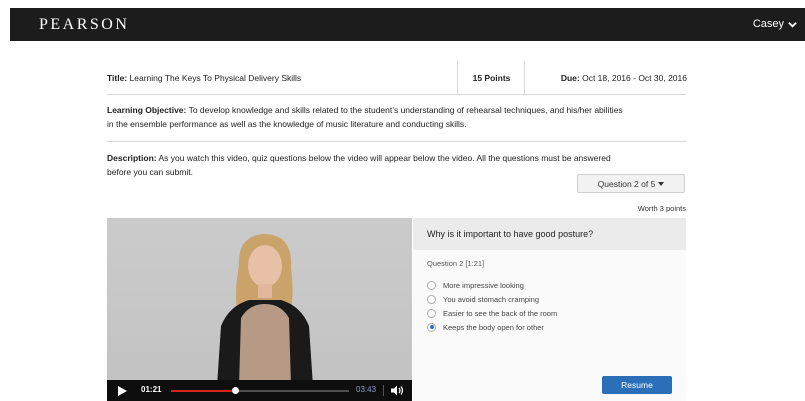 This screenshot has width=805, height=401. I want to click on answer-option-label: You avoid stomach cramping, so click(491, 299).